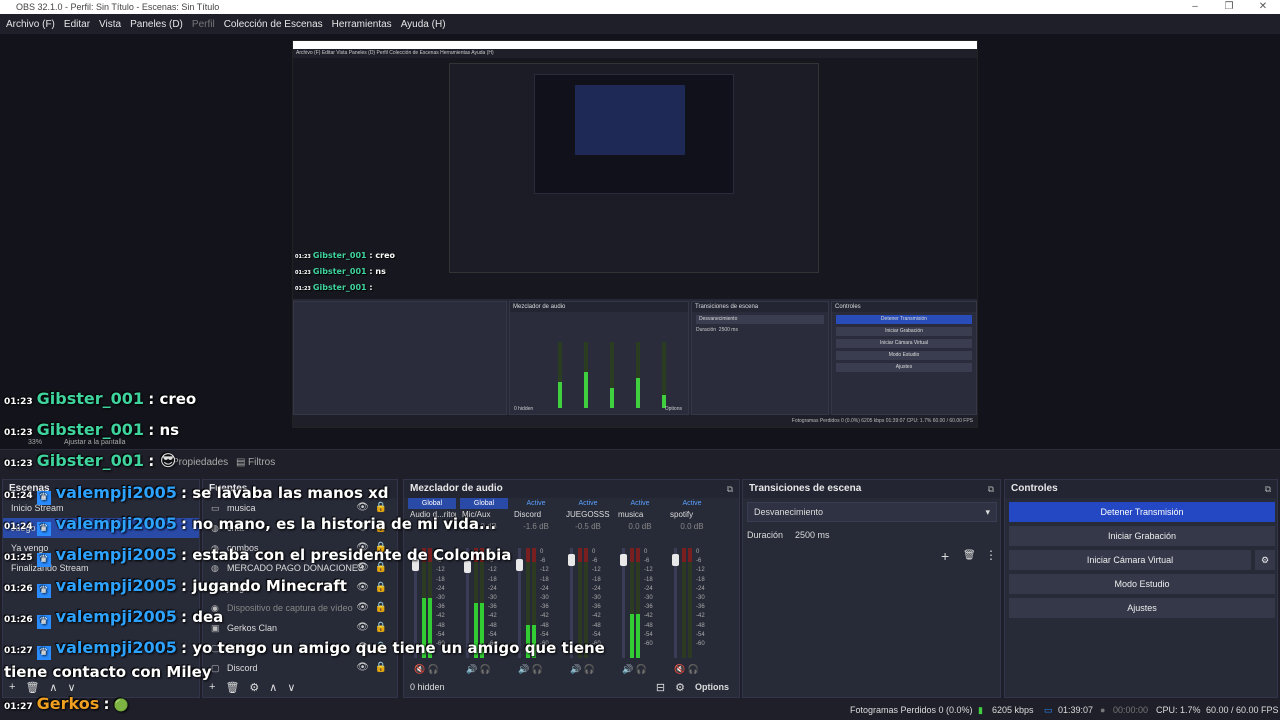 This screenshot has width=1280, height=720. Describe the element at coordinates (300, 668) in the screenshot. I see `source-item: ▢ Discord 👁 🔒` at that location.